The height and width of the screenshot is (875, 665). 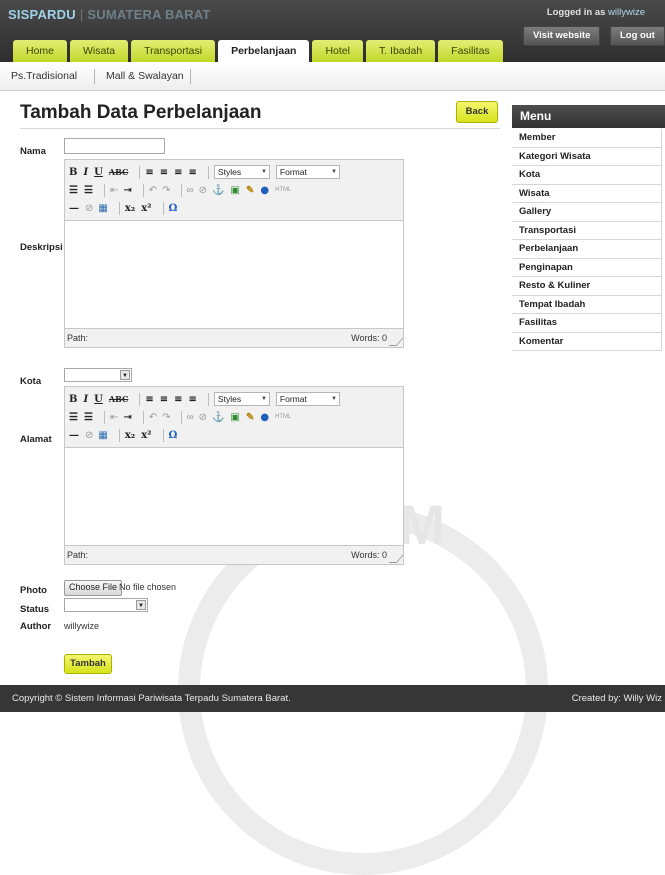 What do you see at coordinates (234, 496) in the screenshot?
I see `alamat-textarea` at bounding box center [234, 496].